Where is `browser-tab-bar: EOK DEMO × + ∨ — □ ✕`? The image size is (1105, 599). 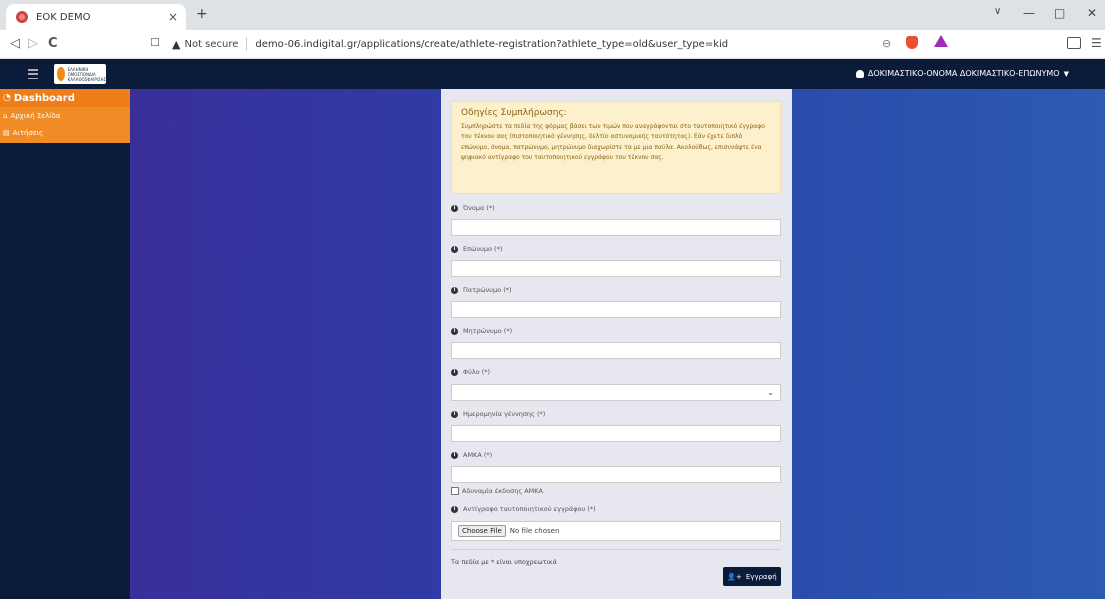 browser-tab-bar: EOK DEMO × + ∨ — □ ✕ is located at coordinates (552, 15).